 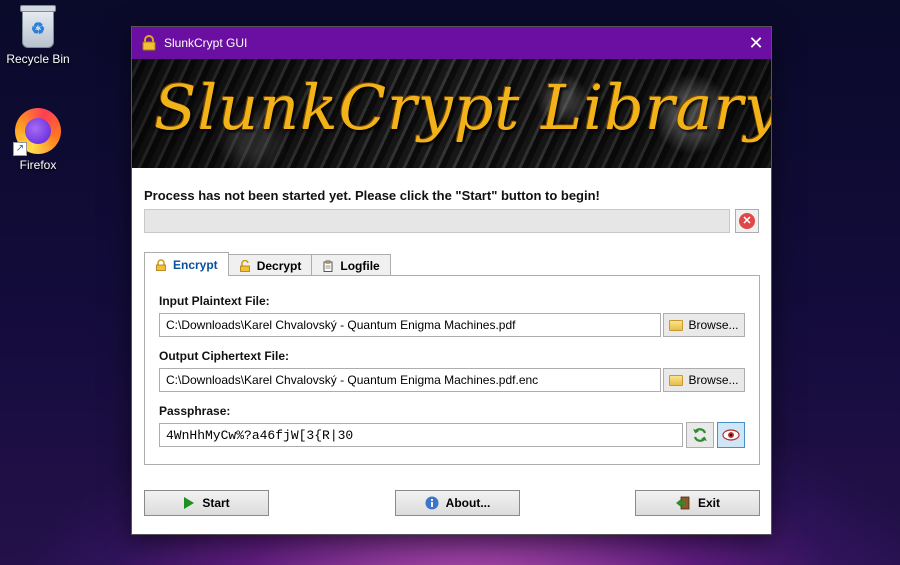 I want to click on info-icon, so click(x=432, y=503).